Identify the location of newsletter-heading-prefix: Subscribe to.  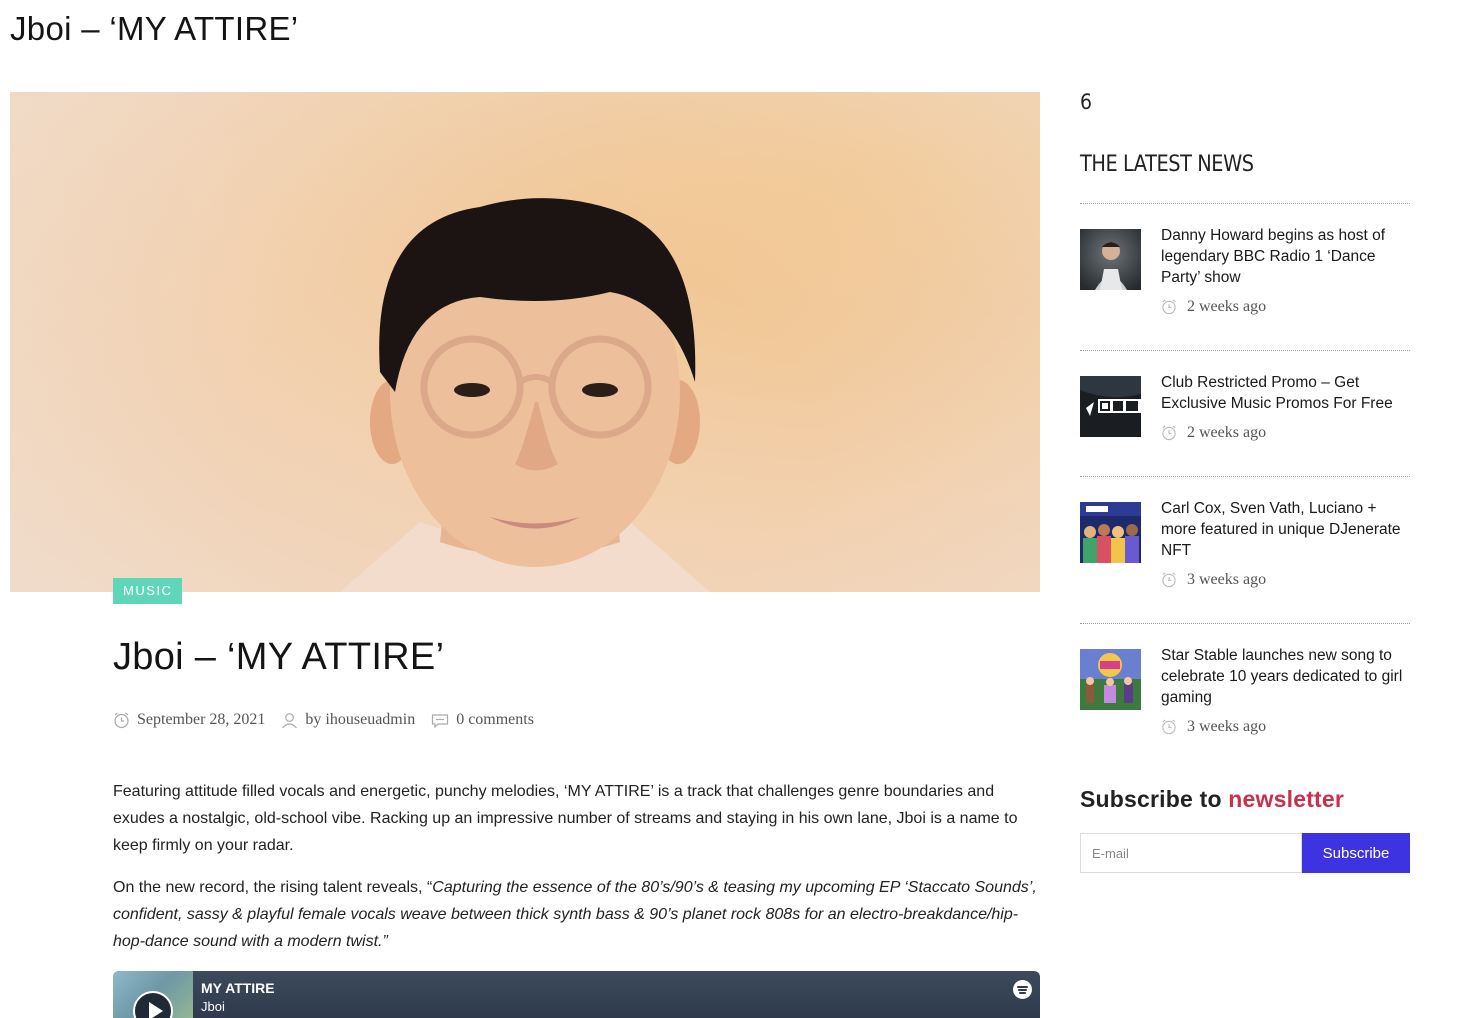
(1154, 799).